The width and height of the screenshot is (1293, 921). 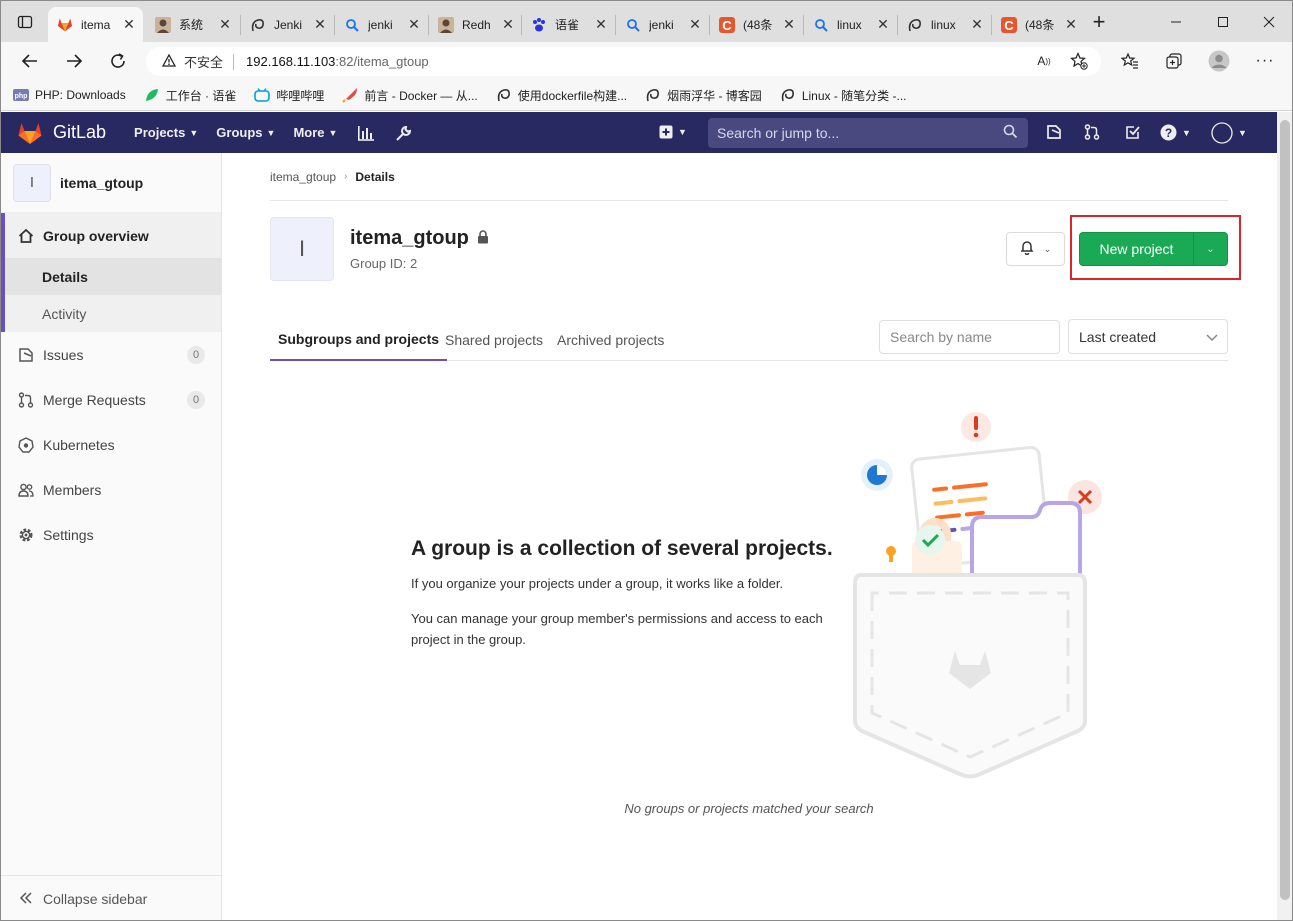 What do you see at coordinates (969, 337) in the screenshot?
I see `search-by-name-input: Search by name` at bounding box center [969, 337].